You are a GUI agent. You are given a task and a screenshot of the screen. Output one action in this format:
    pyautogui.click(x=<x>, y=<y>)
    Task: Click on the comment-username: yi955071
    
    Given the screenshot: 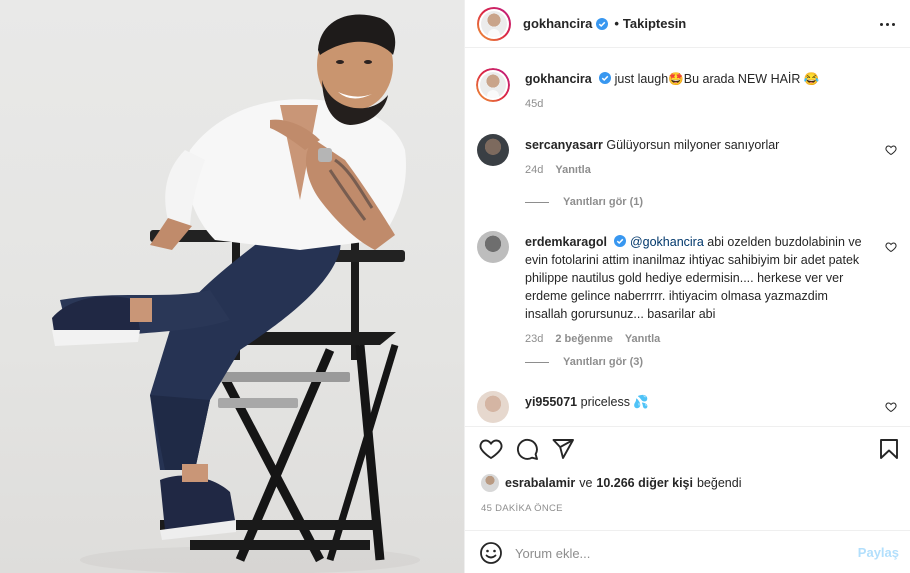 What is the action you would take?
    pyautogui.click(x=551, y=402)
    